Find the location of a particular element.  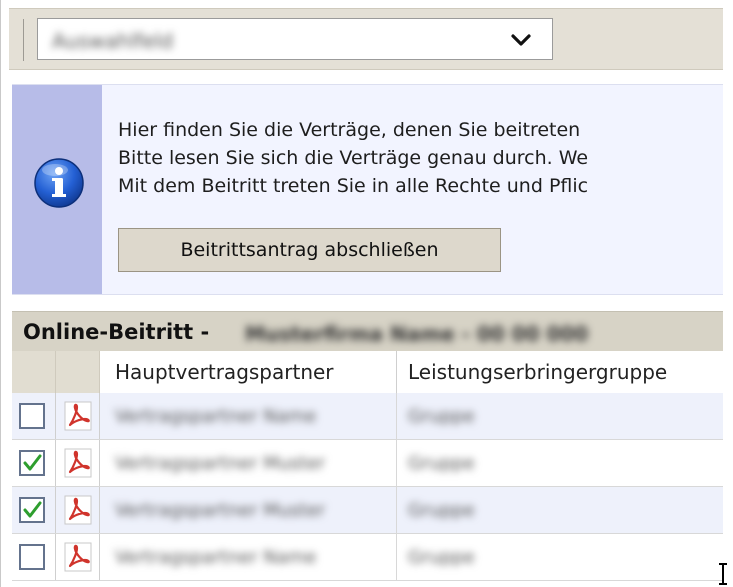

contract-select: Auswahlfeld is located at coordinates (295, 39).